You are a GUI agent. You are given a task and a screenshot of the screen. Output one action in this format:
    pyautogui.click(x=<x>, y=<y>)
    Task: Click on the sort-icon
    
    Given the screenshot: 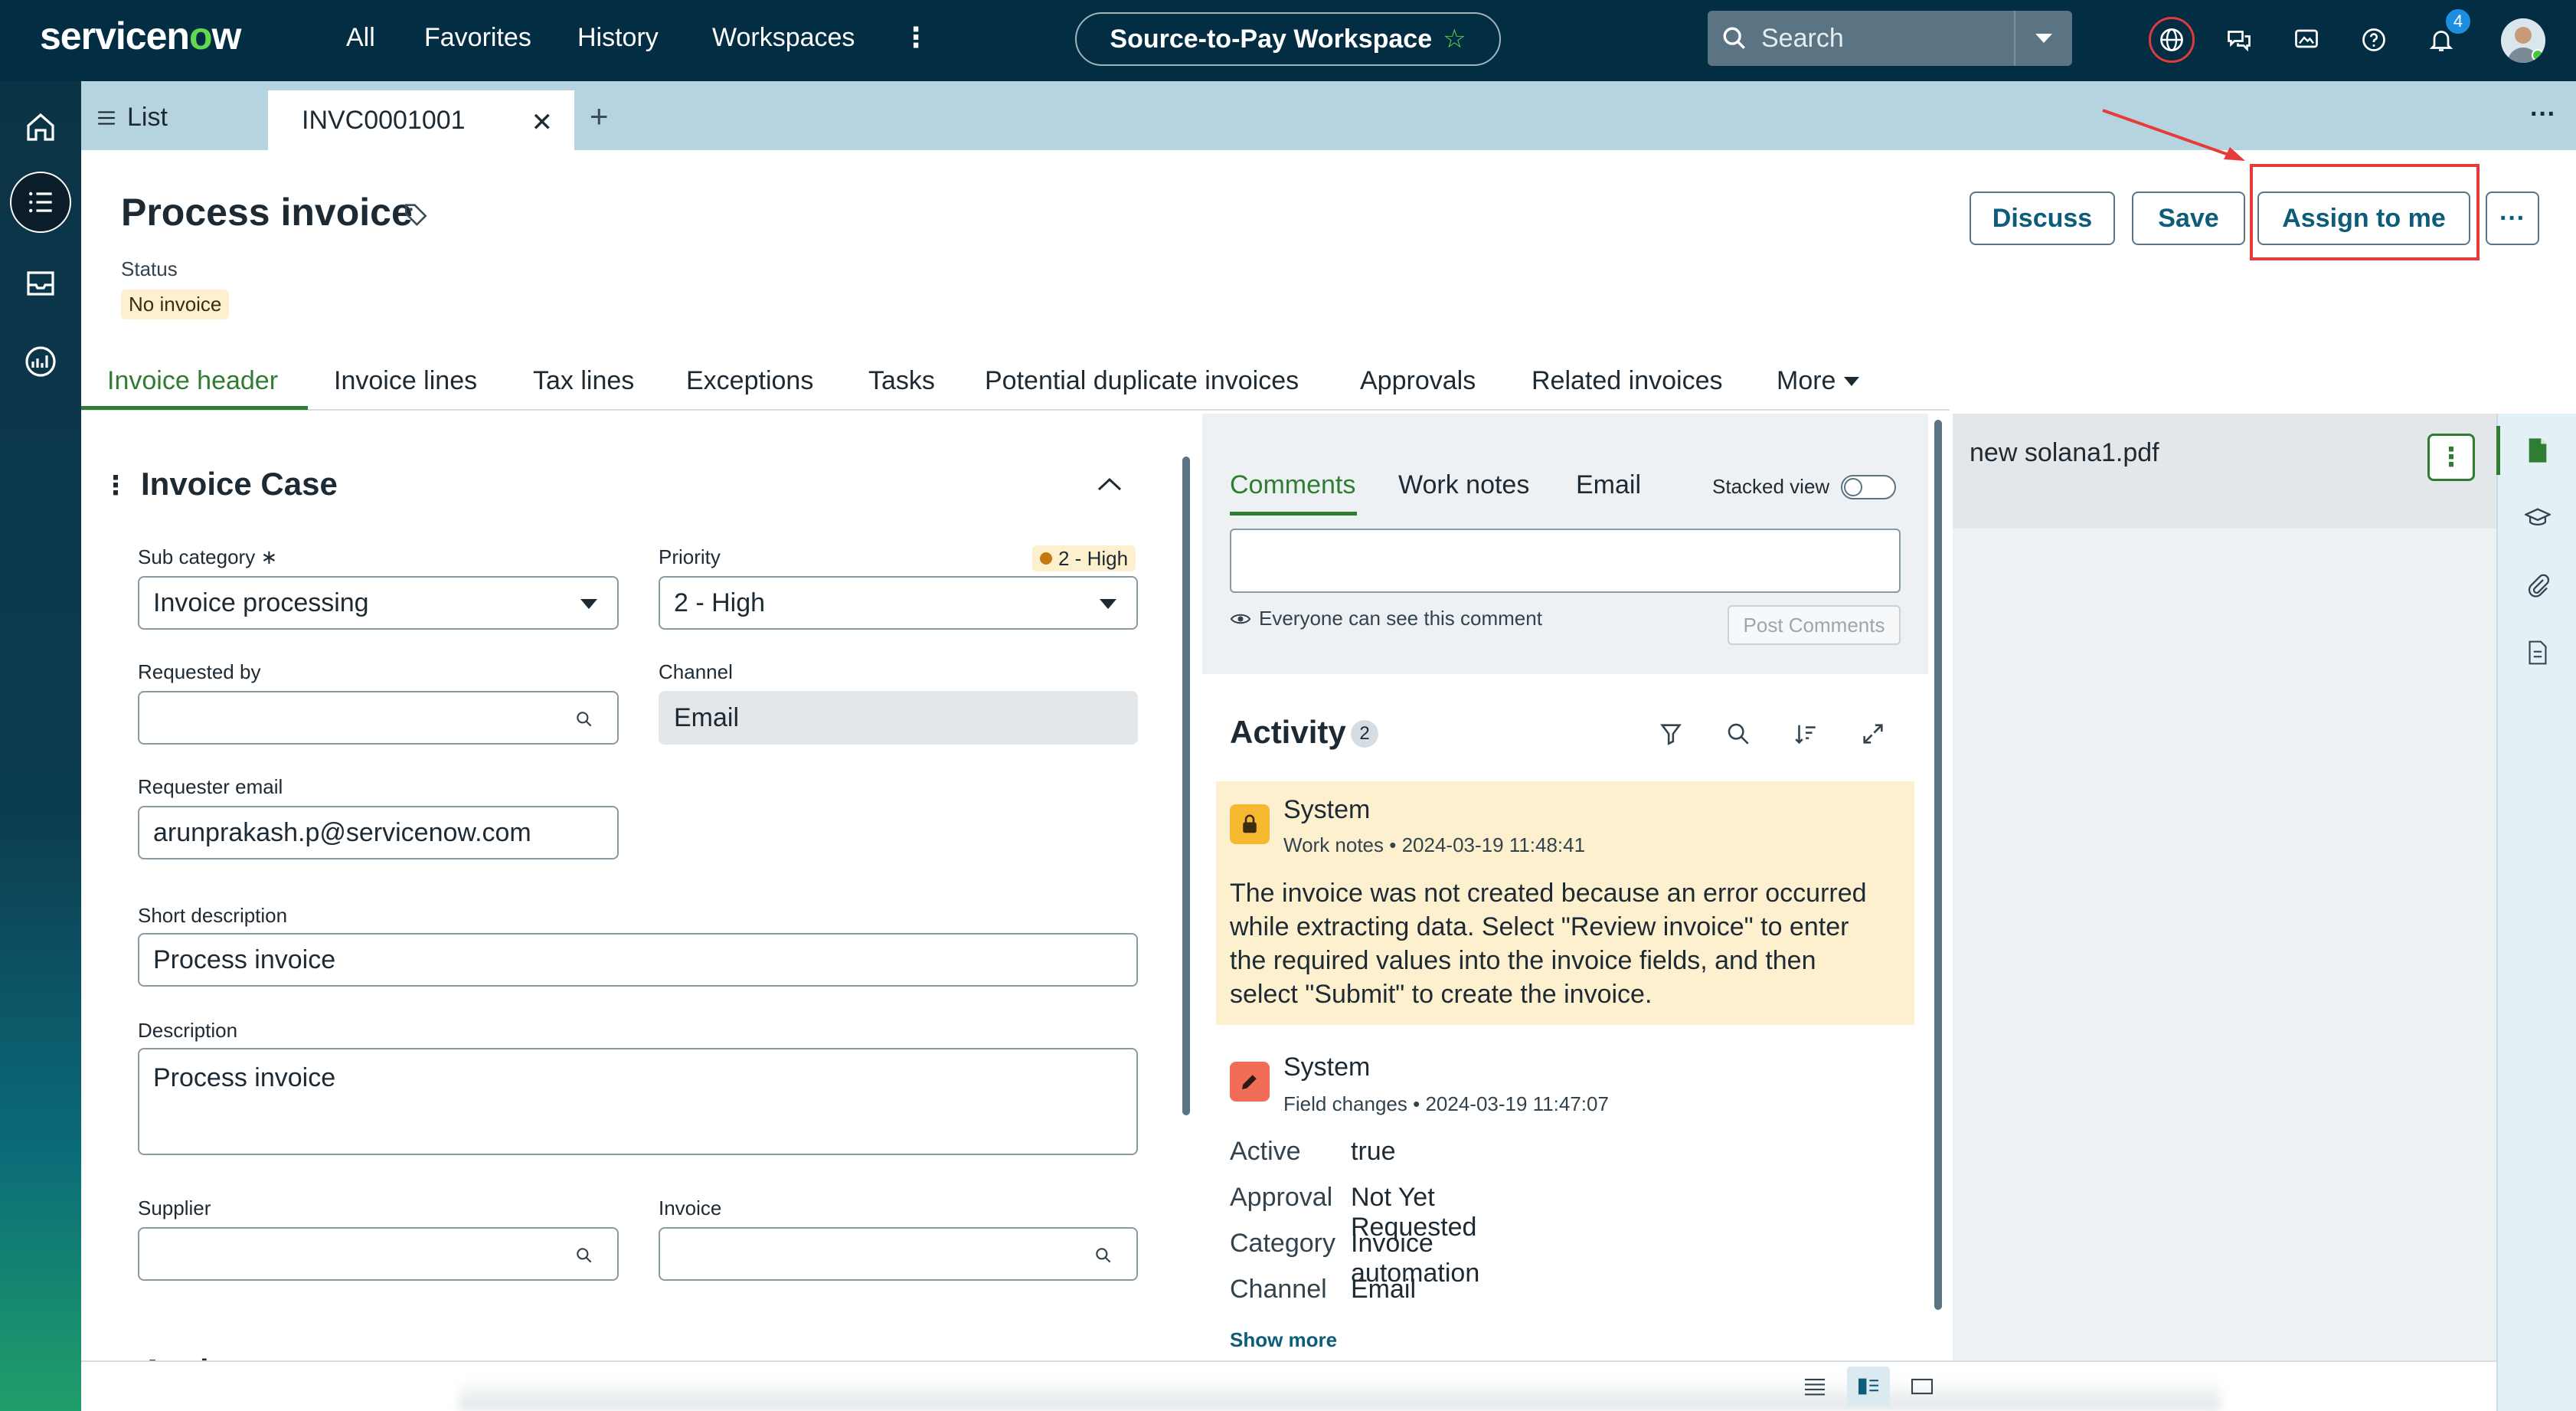 What is the action you would take?
    pyautogui.click(x=1805, y=734)
    